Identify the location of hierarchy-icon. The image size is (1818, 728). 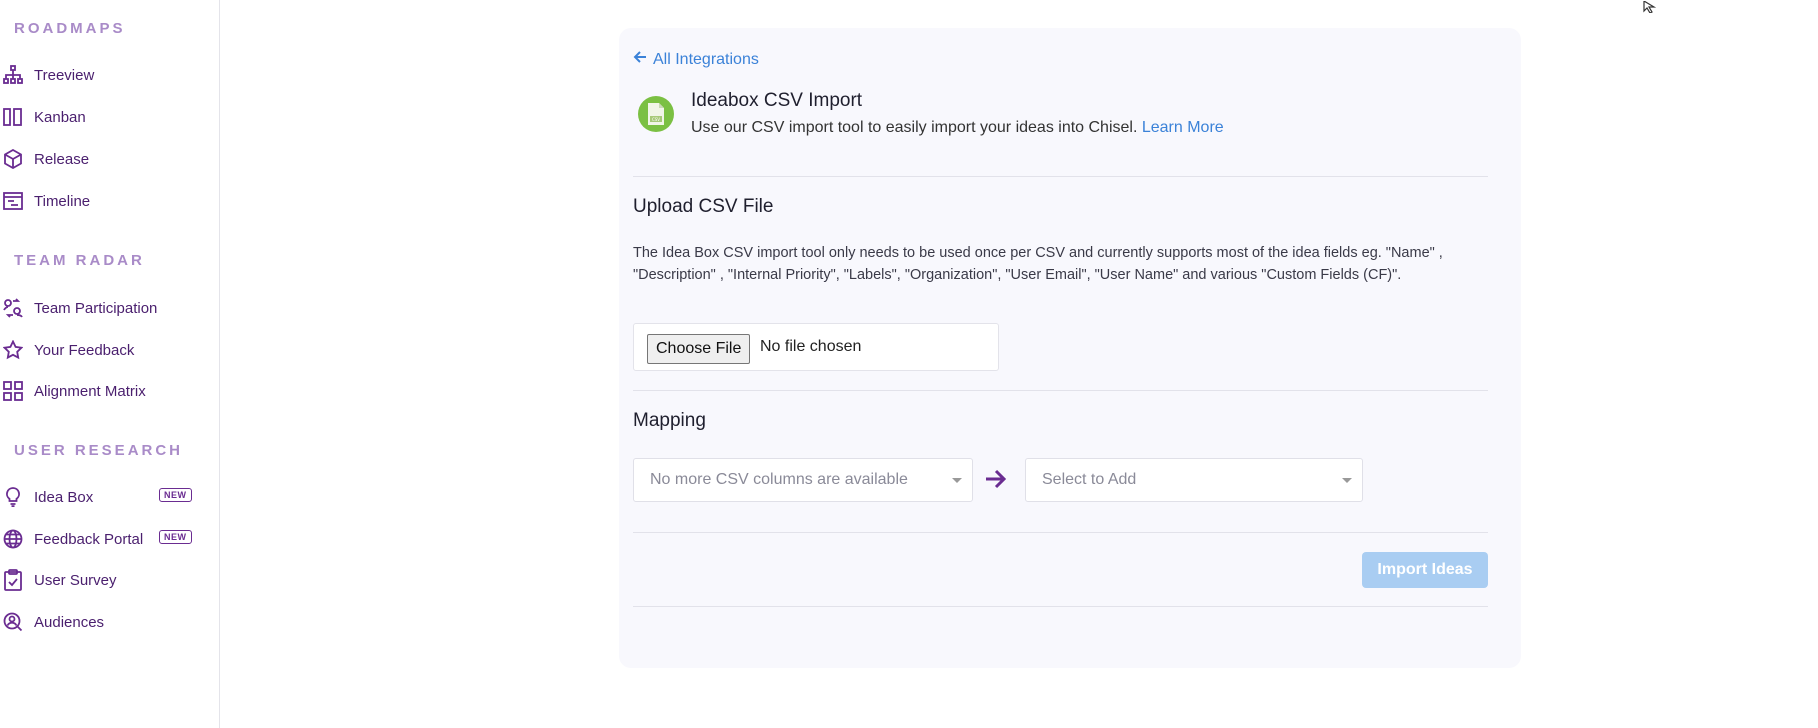
(13, 75).